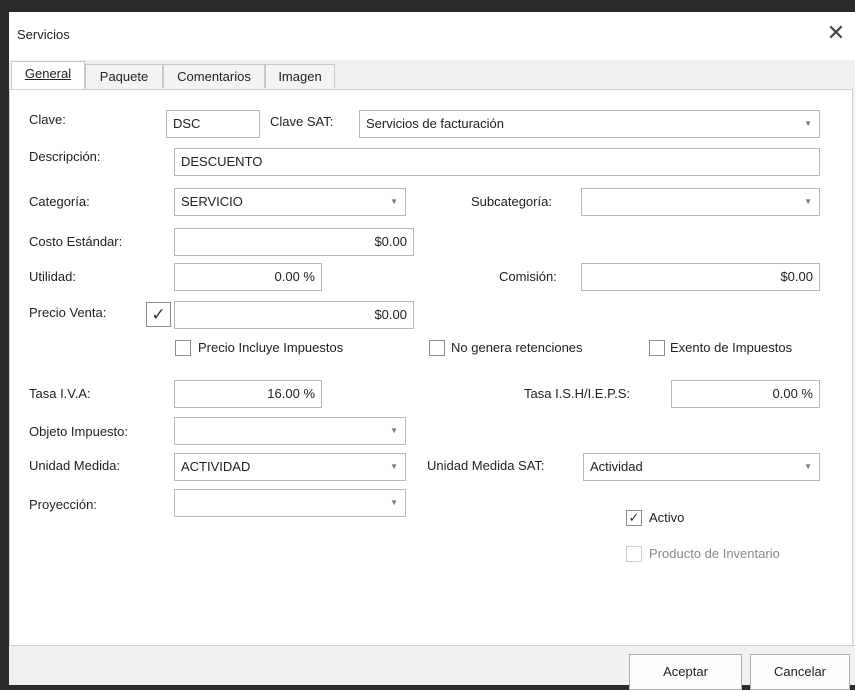 This screenshot has width=855, height=690. What do you see at coordinates (714, 553) in the screenshot?
I see `producto-inventario-label: Producto de Inventario` at bounding box center [714, 553].